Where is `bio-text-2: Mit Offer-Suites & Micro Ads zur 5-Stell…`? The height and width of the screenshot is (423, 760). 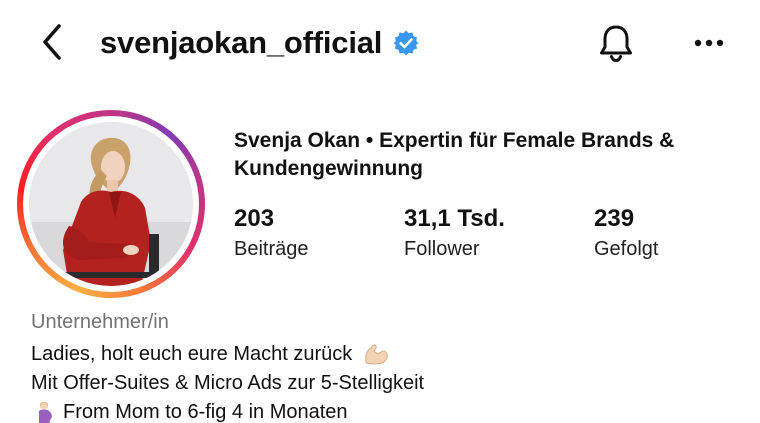
bio-text-2: Mit Offer-Suites & Micro Ads zur 5-Stell… is located at coordinates (228, 383).